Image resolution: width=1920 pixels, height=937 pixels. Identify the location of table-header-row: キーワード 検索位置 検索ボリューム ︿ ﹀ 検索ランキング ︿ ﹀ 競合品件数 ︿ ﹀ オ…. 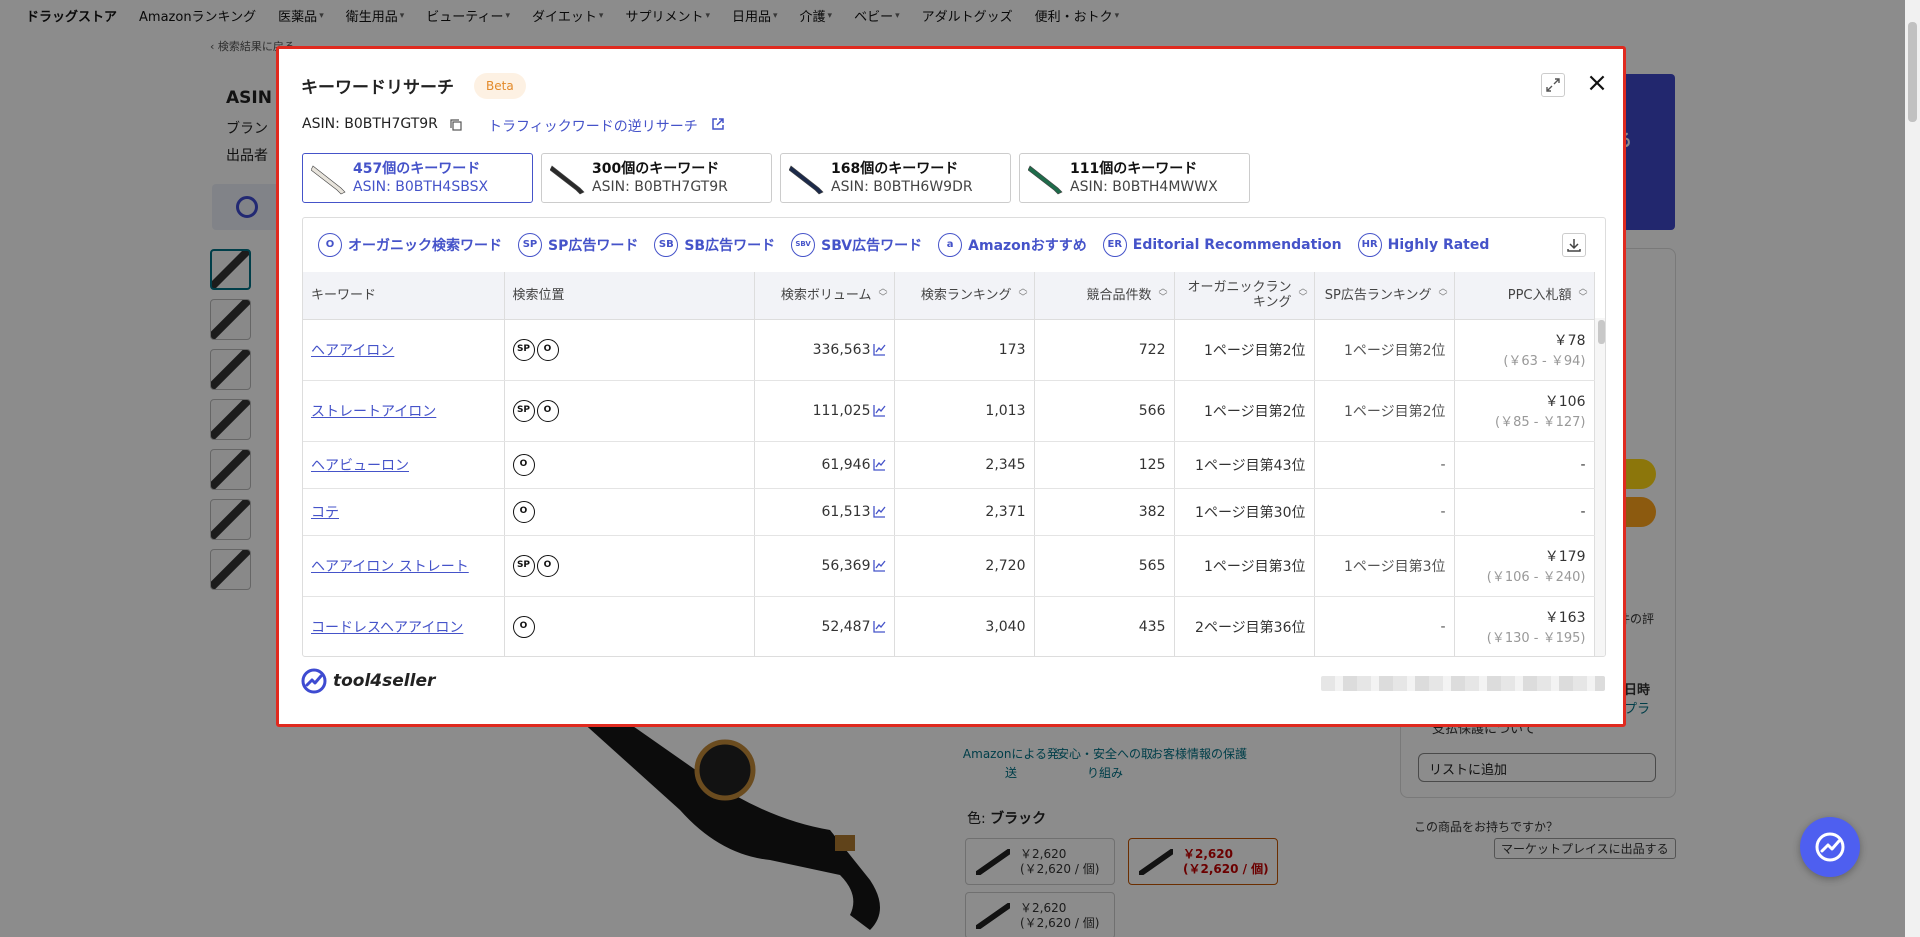
(949, 296).